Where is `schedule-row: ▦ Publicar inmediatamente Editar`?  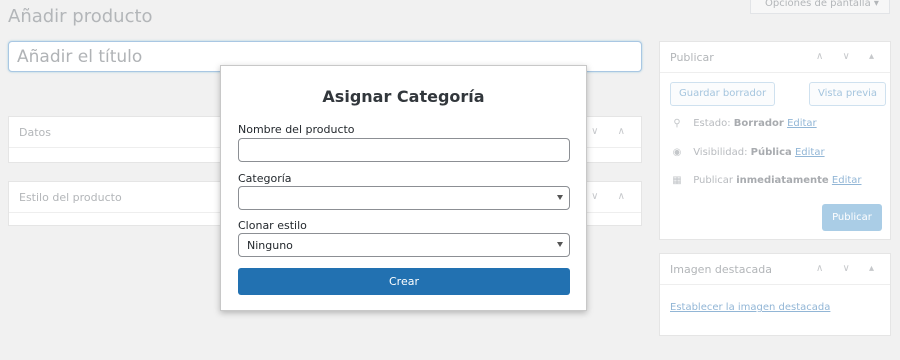 schedule-row: ▦ Publicar inmediatamente Editar is located at coordinates (766, 180).